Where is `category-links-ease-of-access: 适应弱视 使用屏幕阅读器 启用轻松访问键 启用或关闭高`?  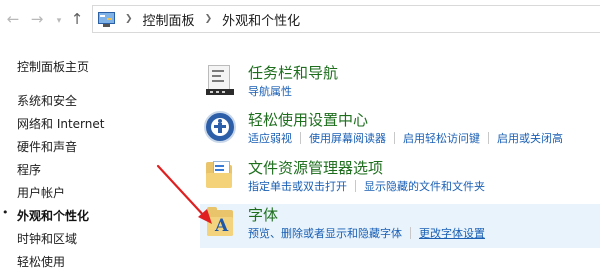 category-links-ease-of-access: 适应弱视 使用屏幕阅读器 启用轻松访问键 启用或关闭高 is located at coordinates (405, 138).